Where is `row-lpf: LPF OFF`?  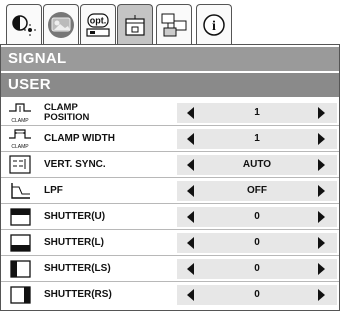 row-lpf: LPF OFF is located at coordinates (170, 191).